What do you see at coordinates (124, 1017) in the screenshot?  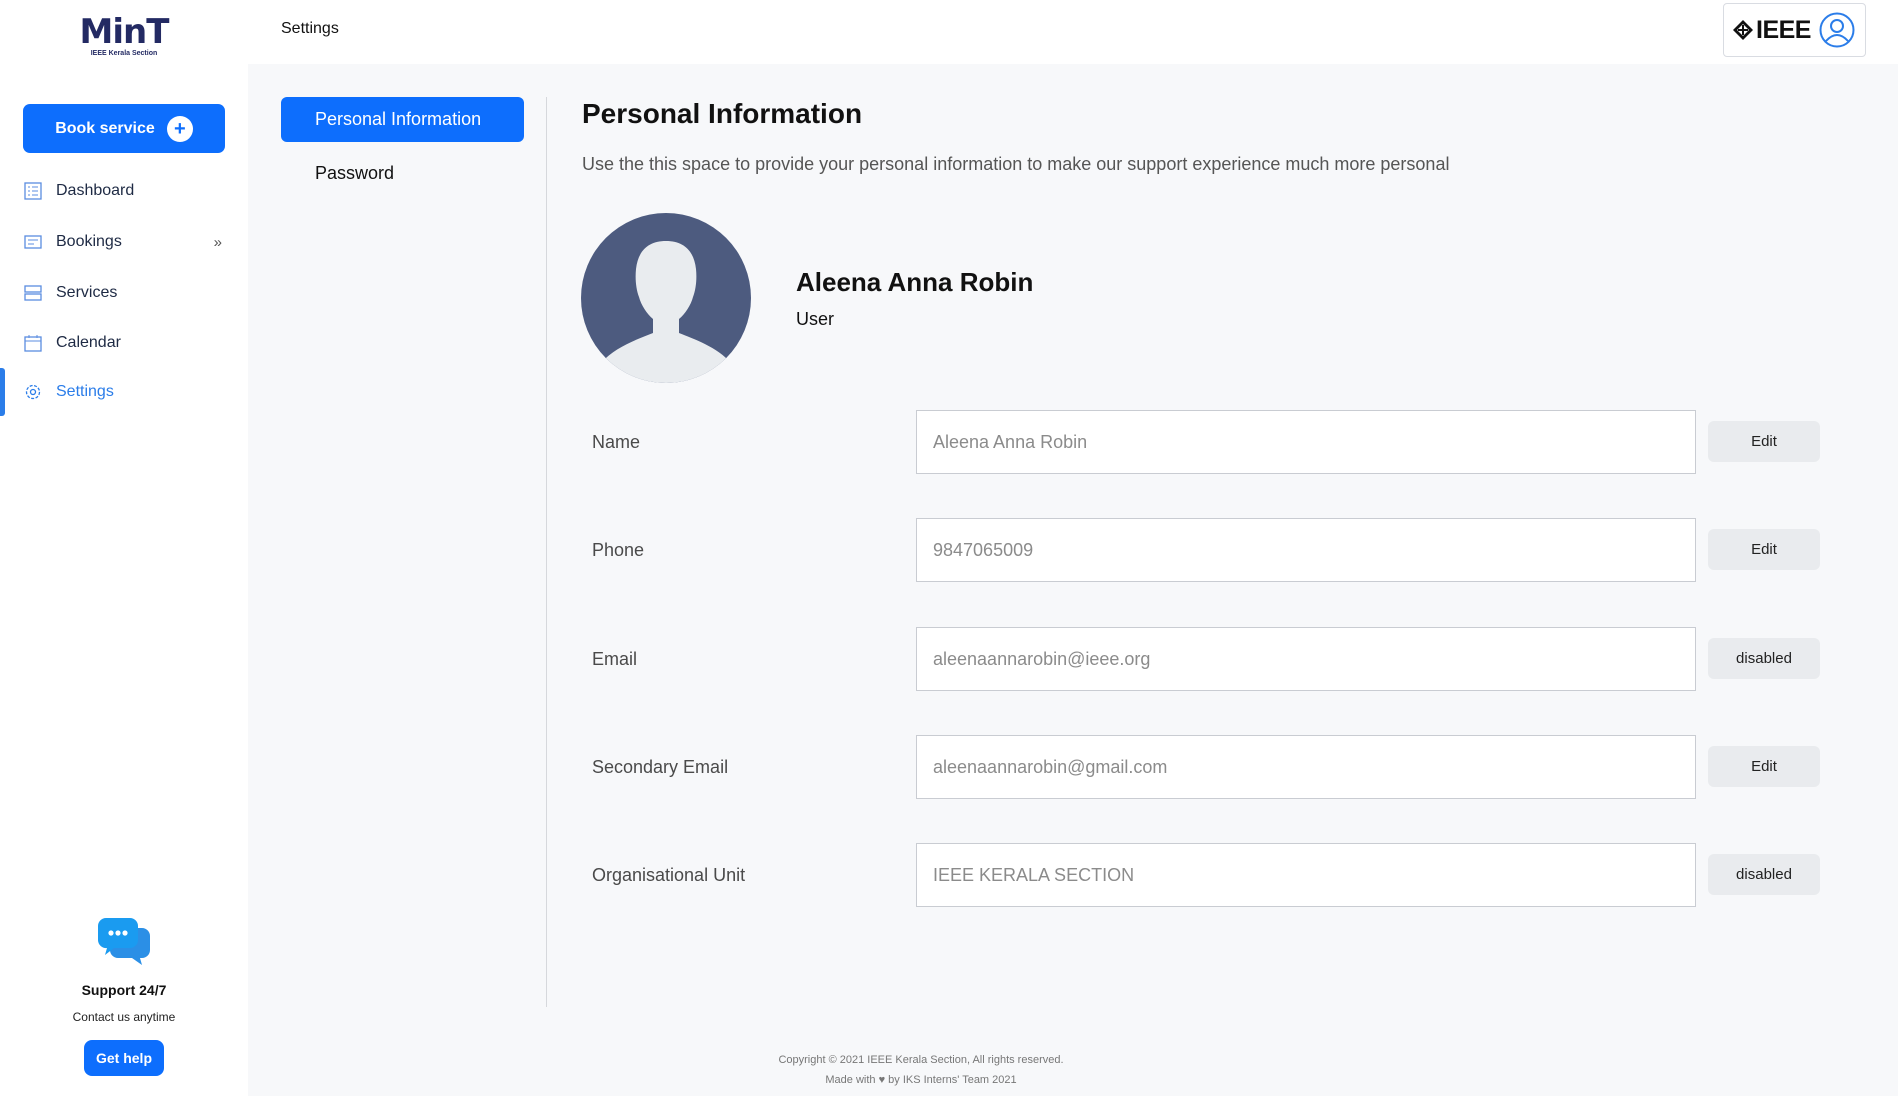 I see `support-subtitle: Contact us anytime` at bounding box center [124, 1017].